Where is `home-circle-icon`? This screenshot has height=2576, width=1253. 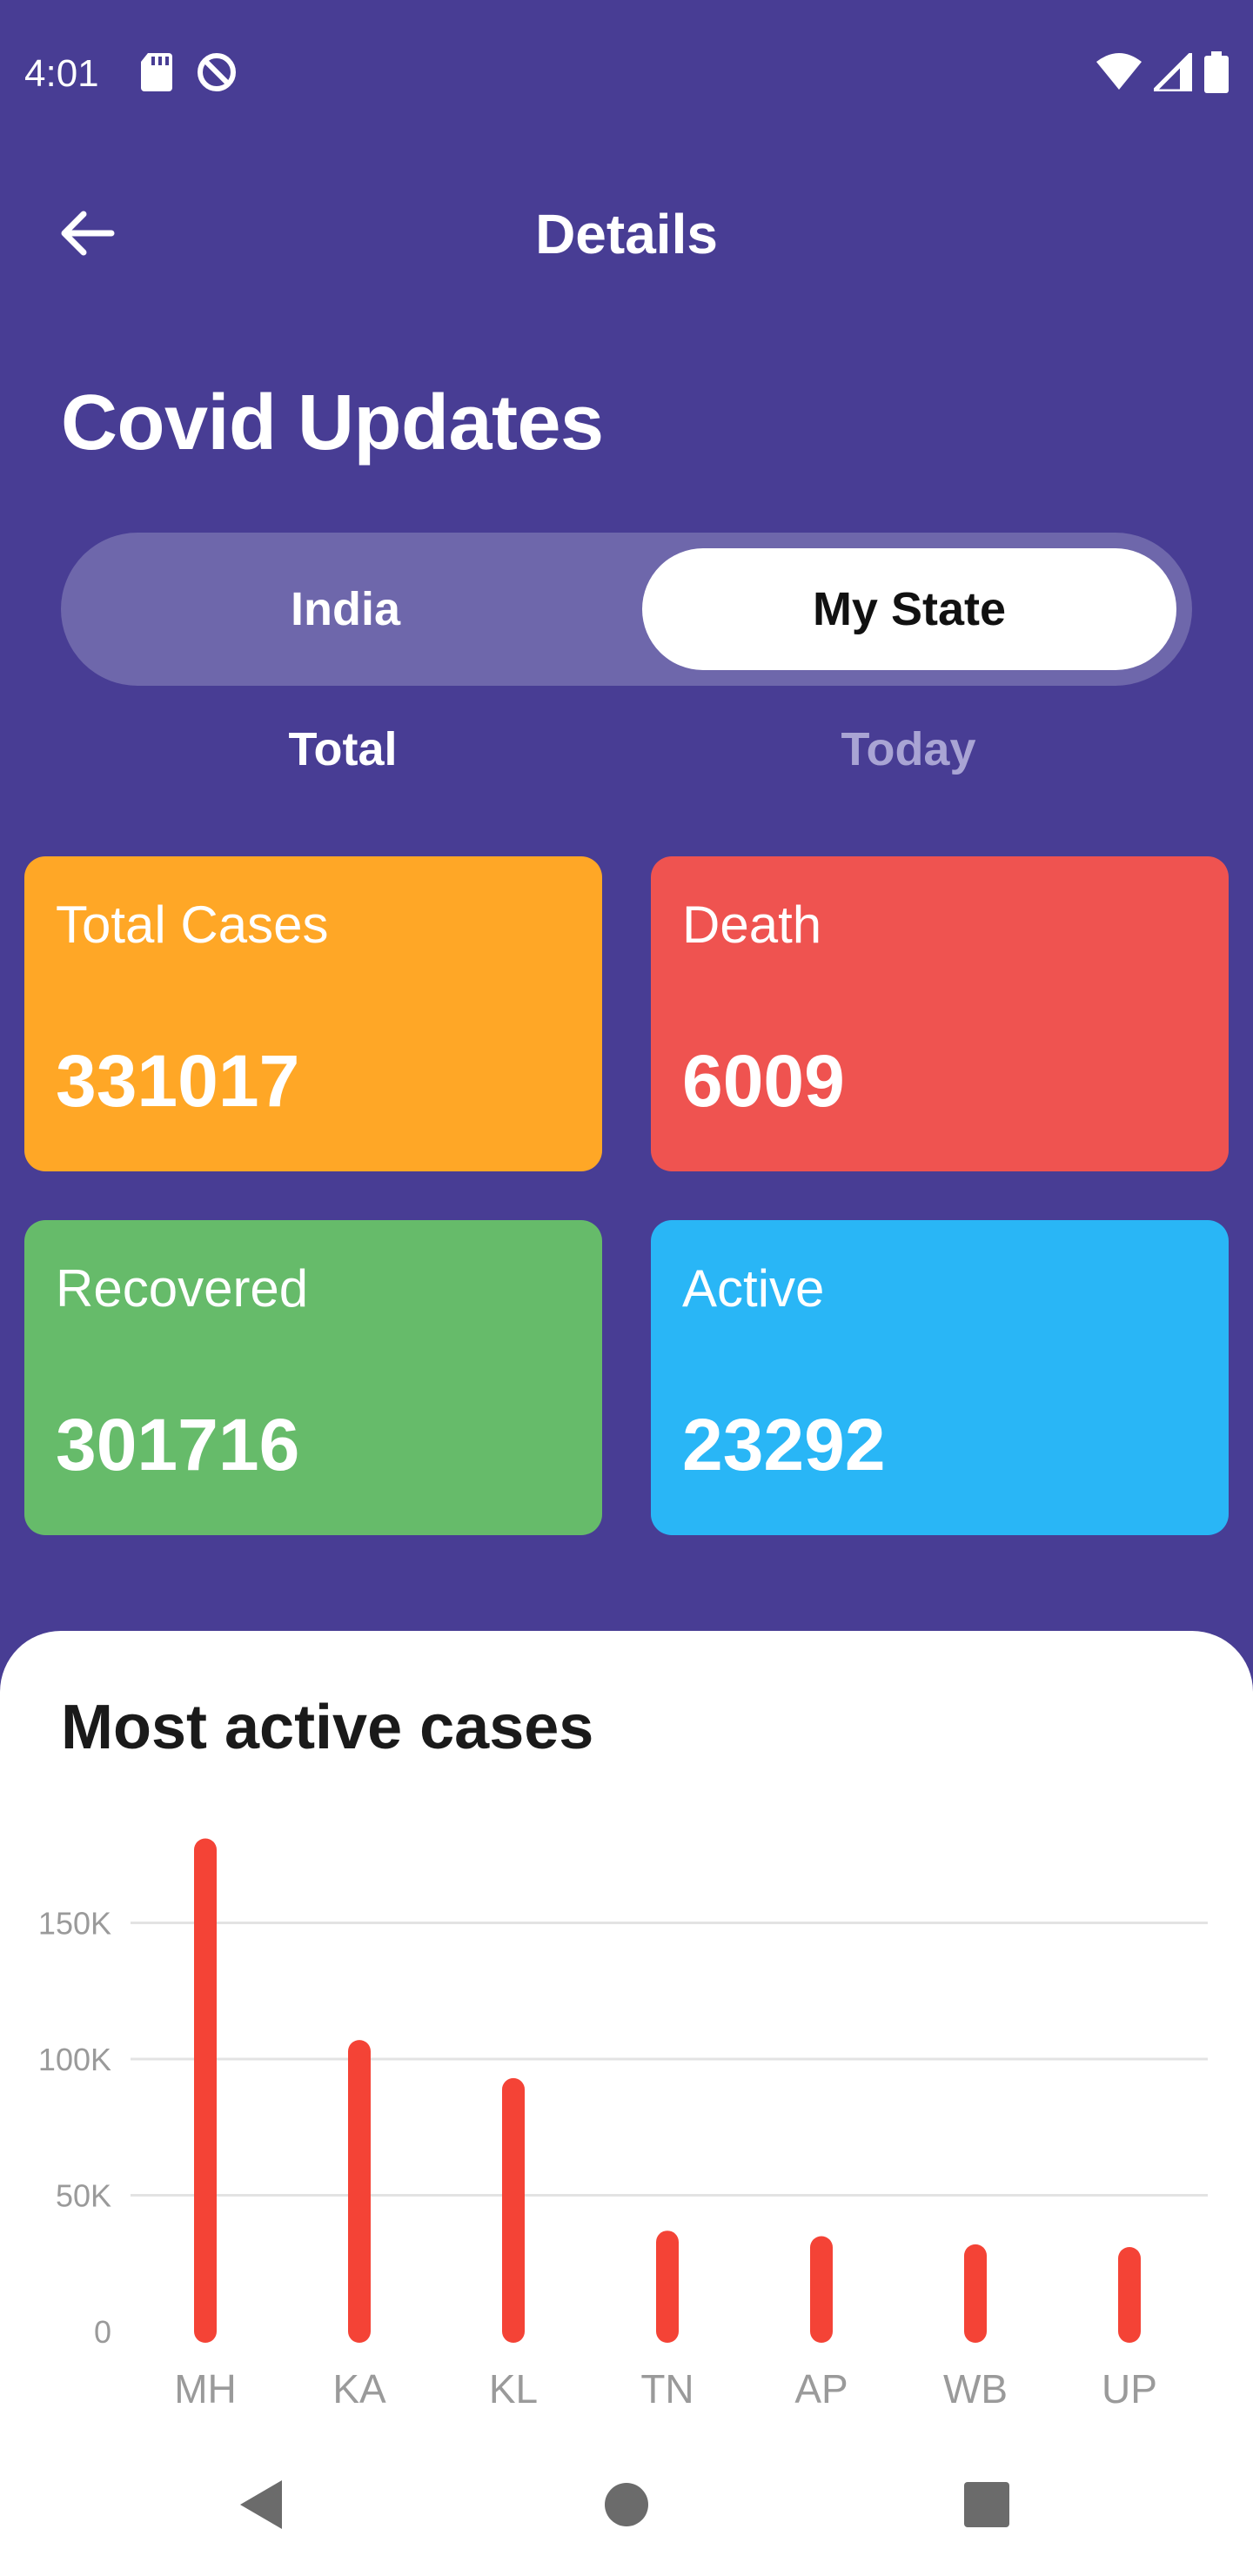 home-circle-icon is located at coordinates (626, 2508).